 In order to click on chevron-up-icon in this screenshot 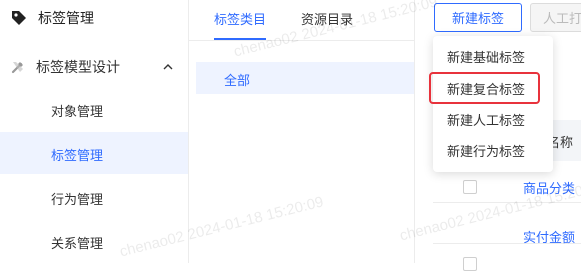, I will do `click(168, 67)`.